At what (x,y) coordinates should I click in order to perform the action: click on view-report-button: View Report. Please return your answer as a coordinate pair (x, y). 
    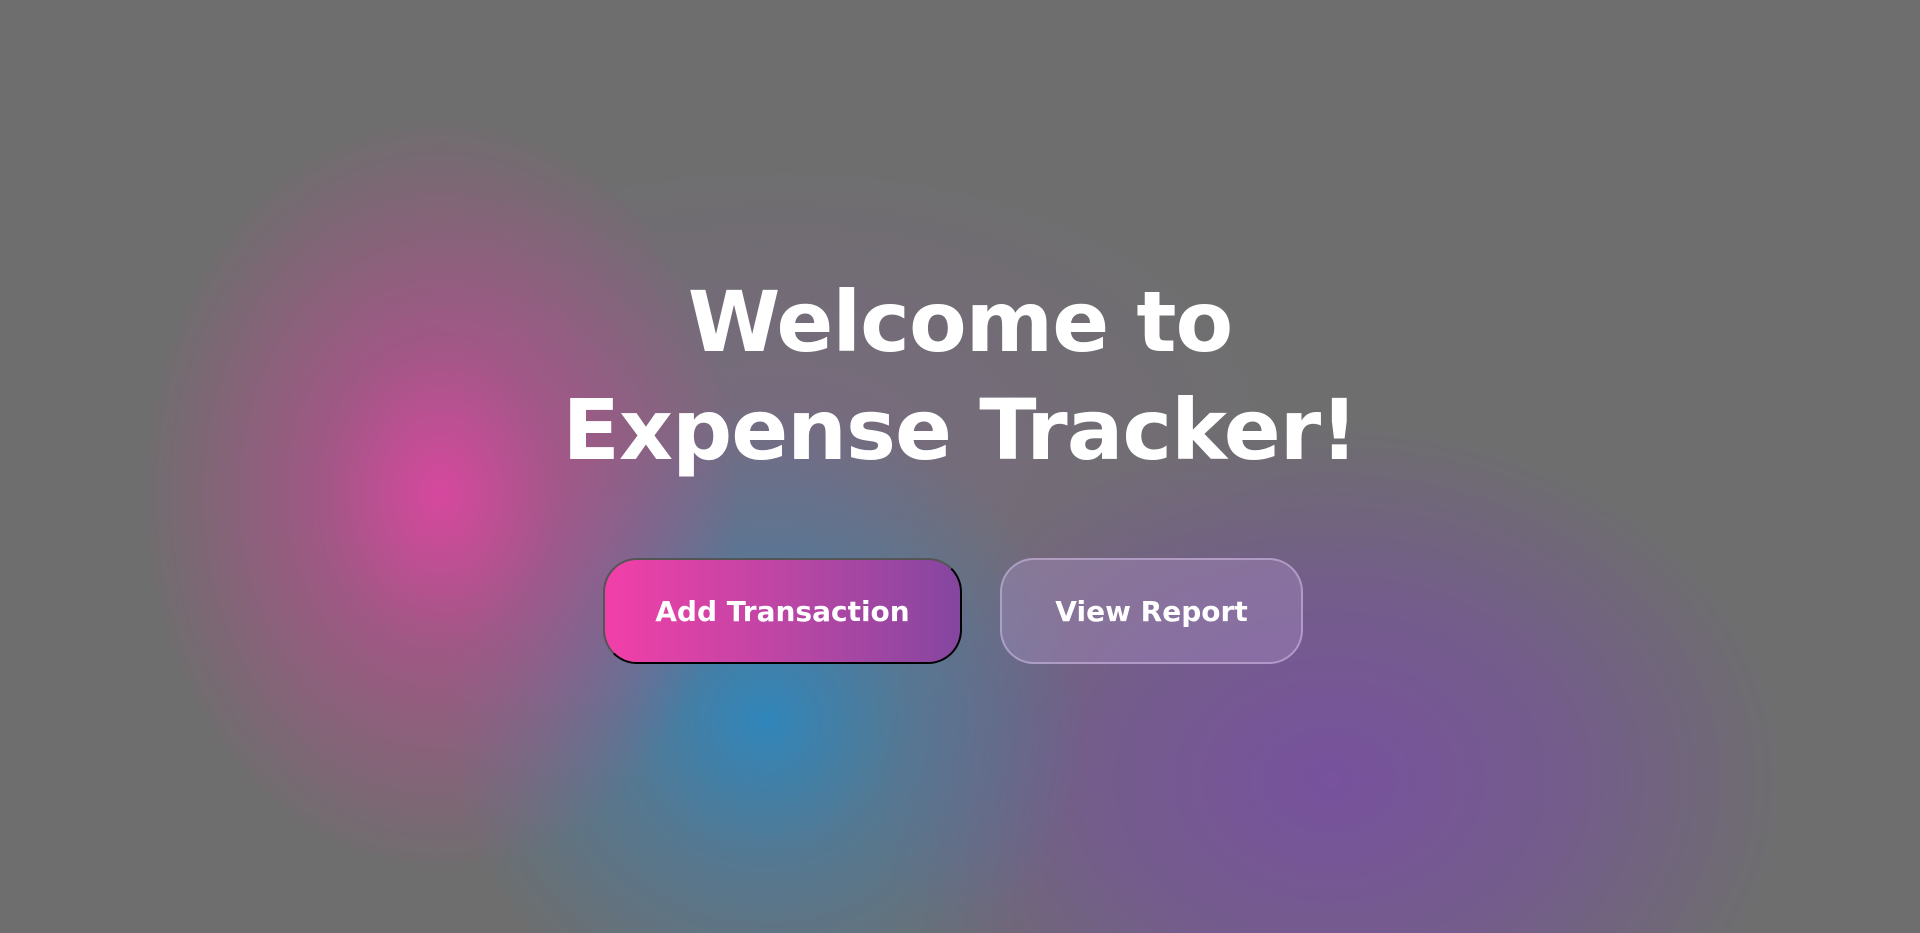
    Looking at the image, I should click on (1151, 611).